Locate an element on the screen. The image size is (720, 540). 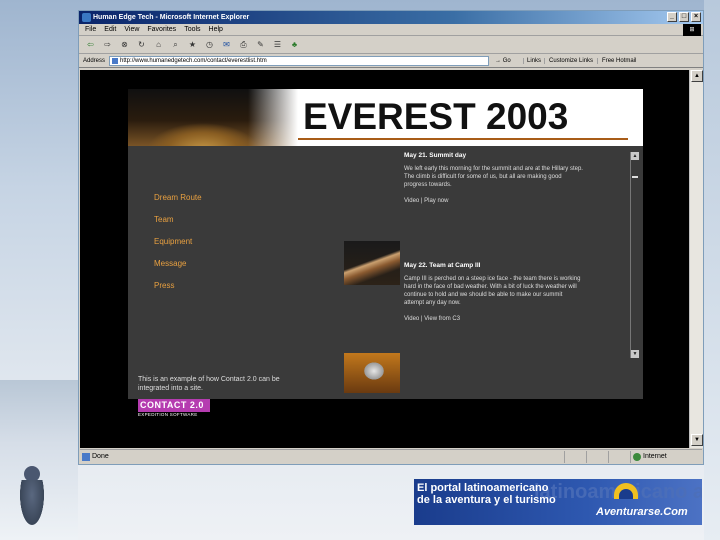
news-scrollbar: ▲ ▼ is located at coordinates (634, 255).